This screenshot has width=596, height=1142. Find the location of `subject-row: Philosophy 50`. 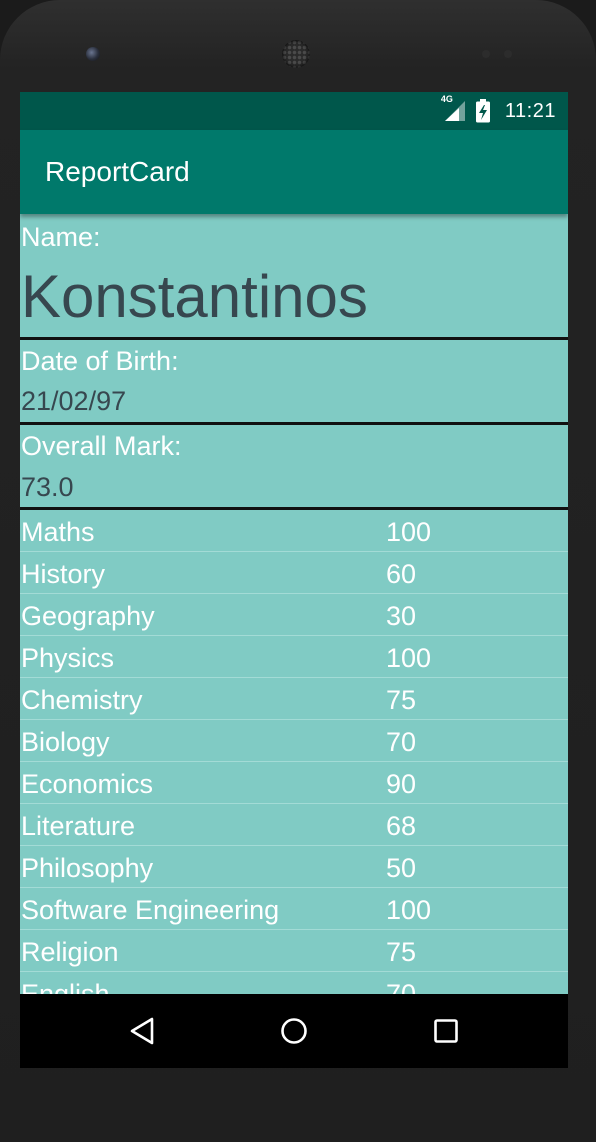

subject-row: Philosophy 50 is located at coordinates (294, 867).